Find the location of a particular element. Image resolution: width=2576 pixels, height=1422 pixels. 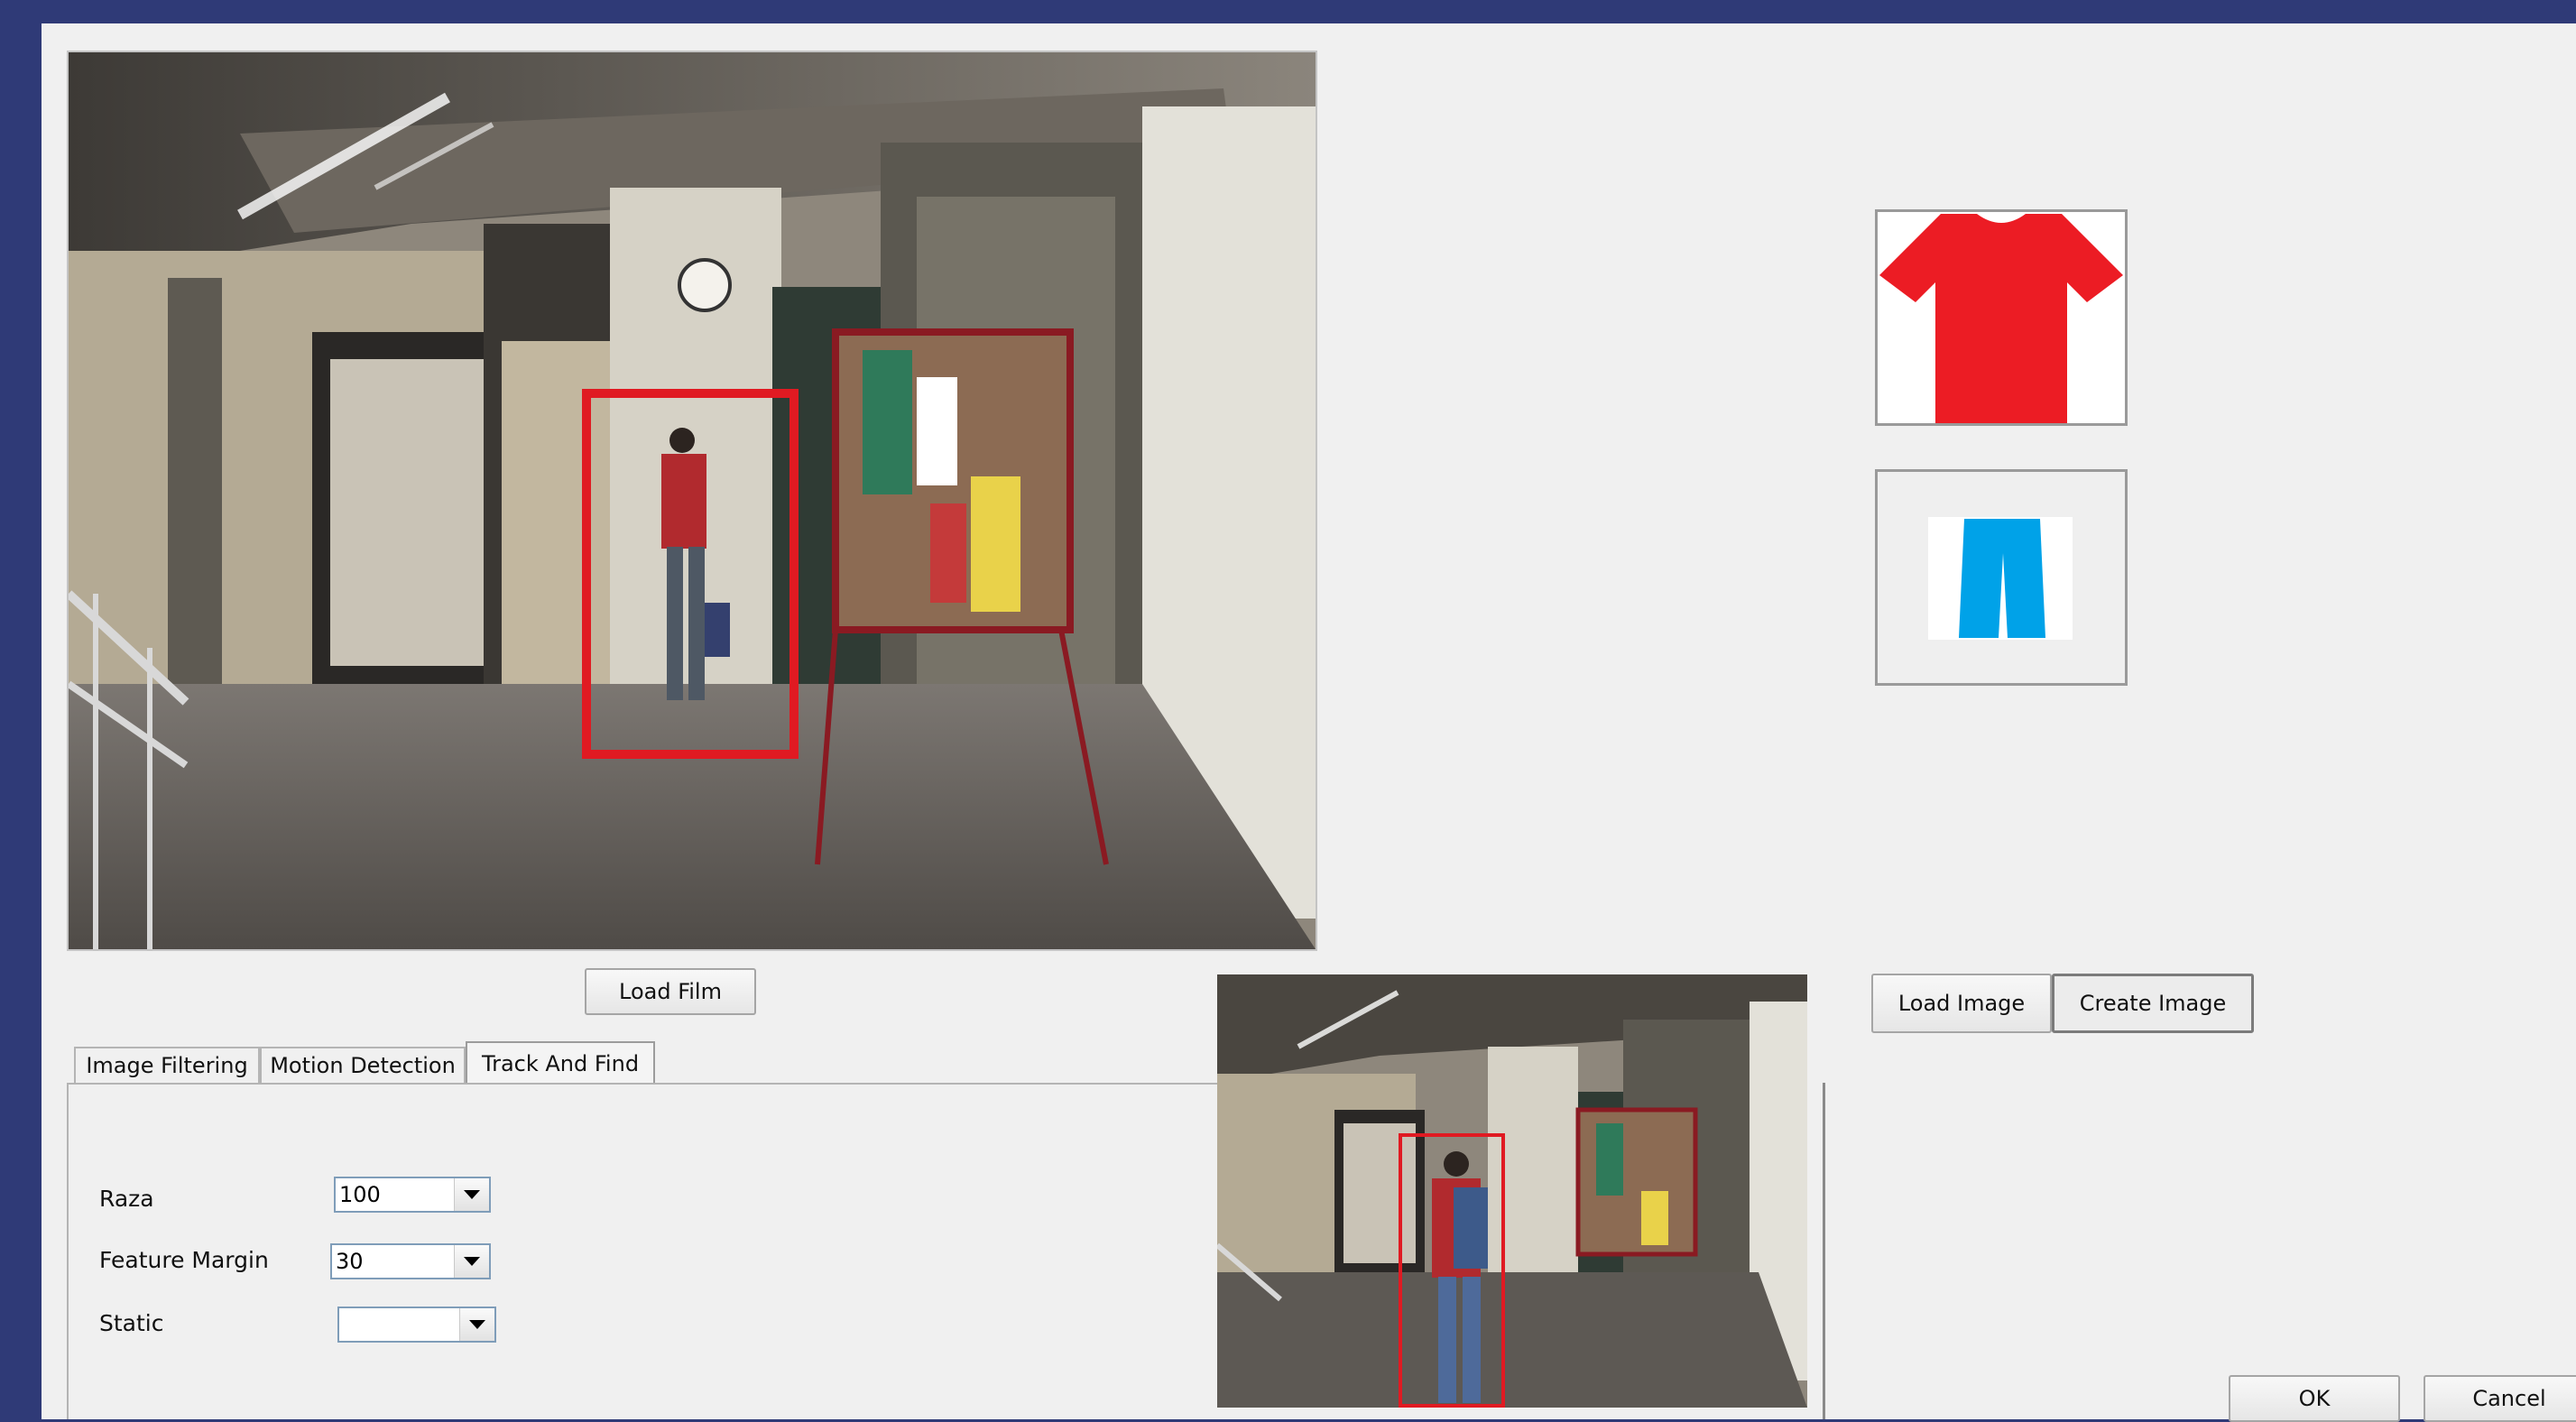

raza-select: 100 is located at coordinates (412, 1195).